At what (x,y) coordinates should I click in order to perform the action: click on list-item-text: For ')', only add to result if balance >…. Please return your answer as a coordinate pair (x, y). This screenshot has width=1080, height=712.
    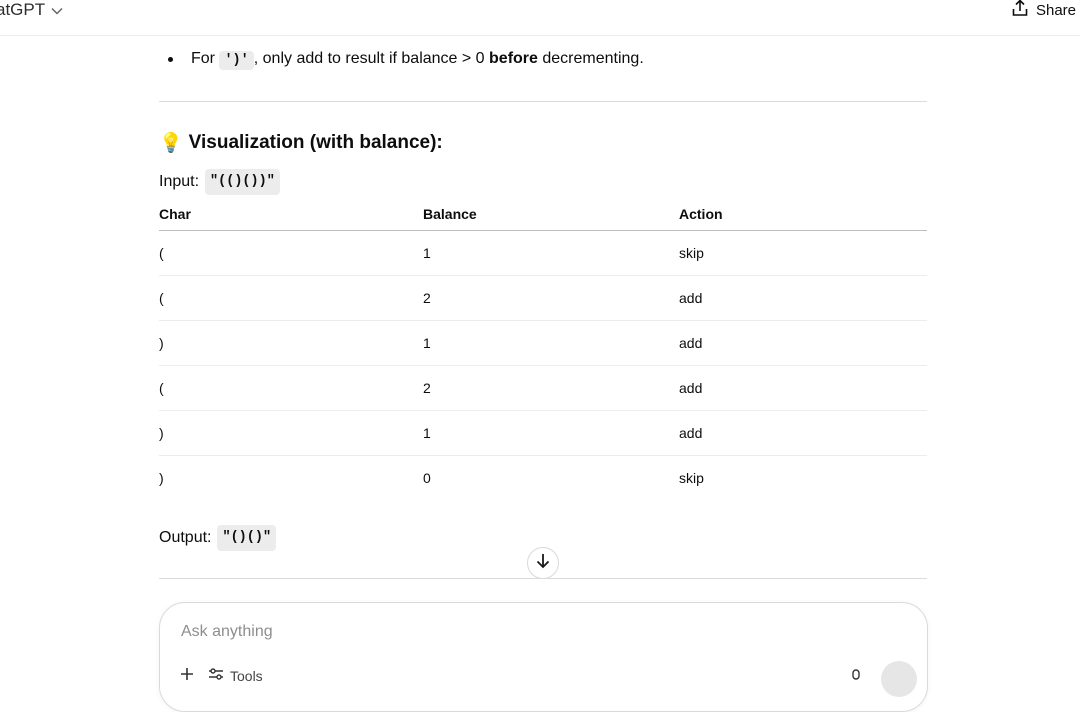
    Looking at the image, I should click on (417, 60).